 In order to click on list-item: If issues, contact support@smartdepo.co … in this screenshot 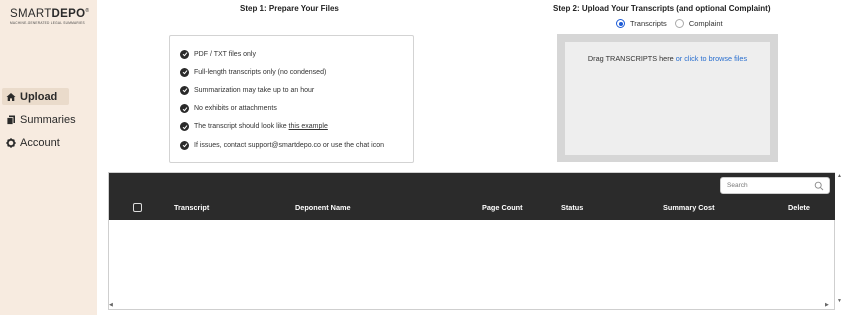, I will do `click(296, 145)`.